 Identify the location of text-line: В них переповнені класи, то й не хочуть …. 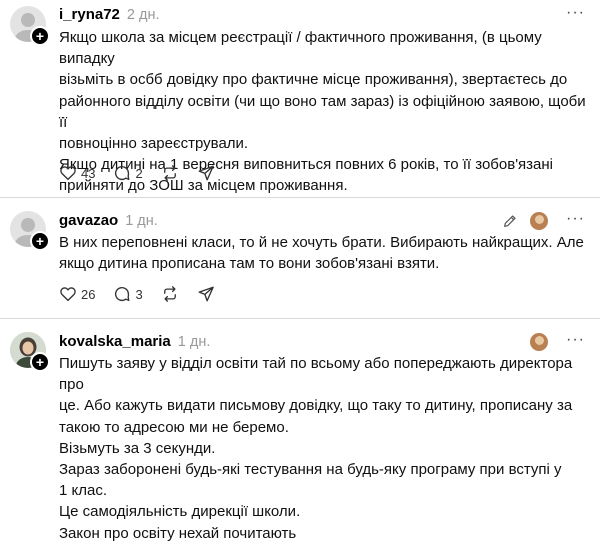
(321, 242).